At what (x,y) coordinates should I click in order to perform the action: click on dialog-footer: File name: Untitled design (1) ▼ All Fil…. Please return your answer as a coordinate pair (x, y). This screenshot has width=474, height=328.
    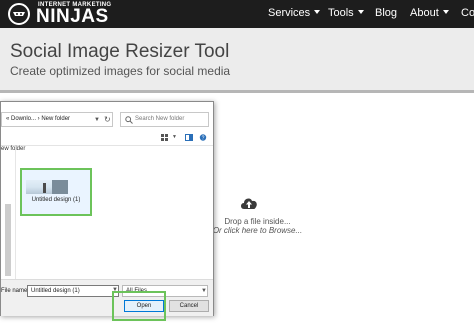
    Looking at the image, I should click on (107, 297).